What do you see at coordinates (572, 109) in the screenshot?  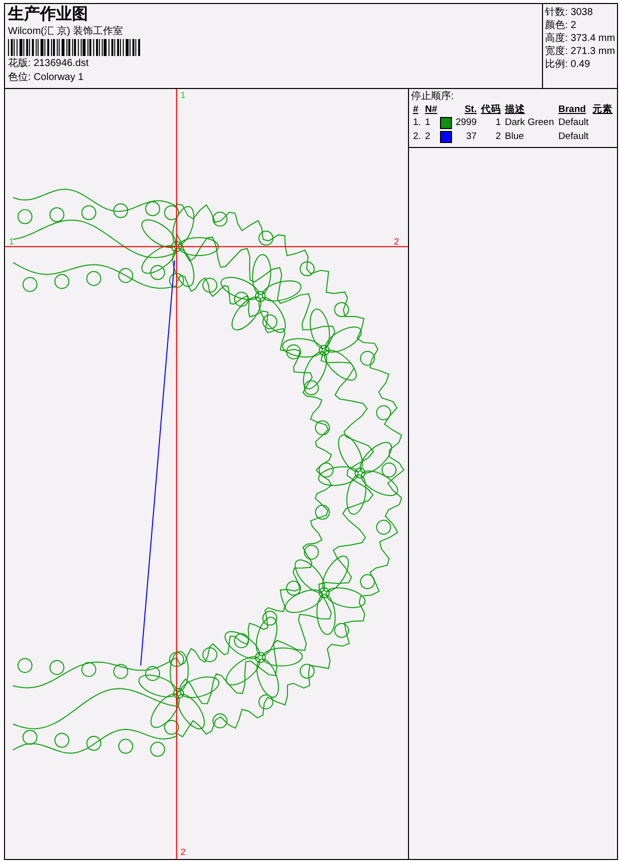 I see `column-header: Brand` at bounding box center [572, 109].